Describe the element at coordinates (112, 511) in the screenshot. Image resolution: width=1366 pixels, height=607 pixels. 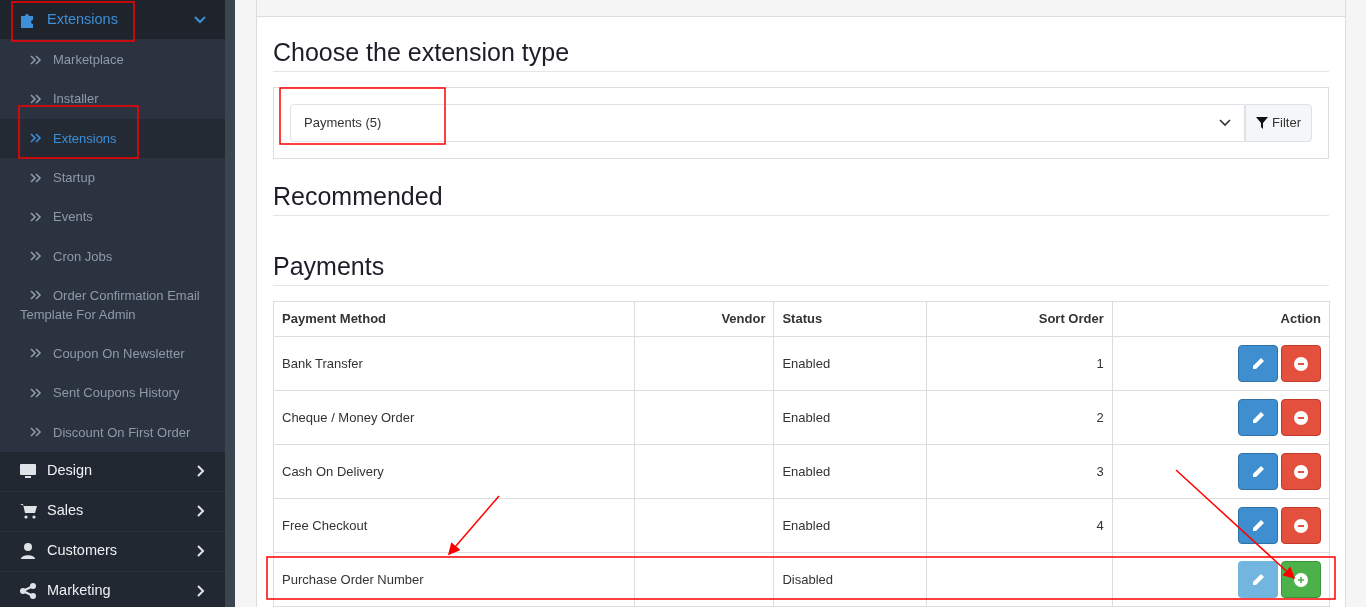
I see `sidebar-menu-item: Sales` at that location.